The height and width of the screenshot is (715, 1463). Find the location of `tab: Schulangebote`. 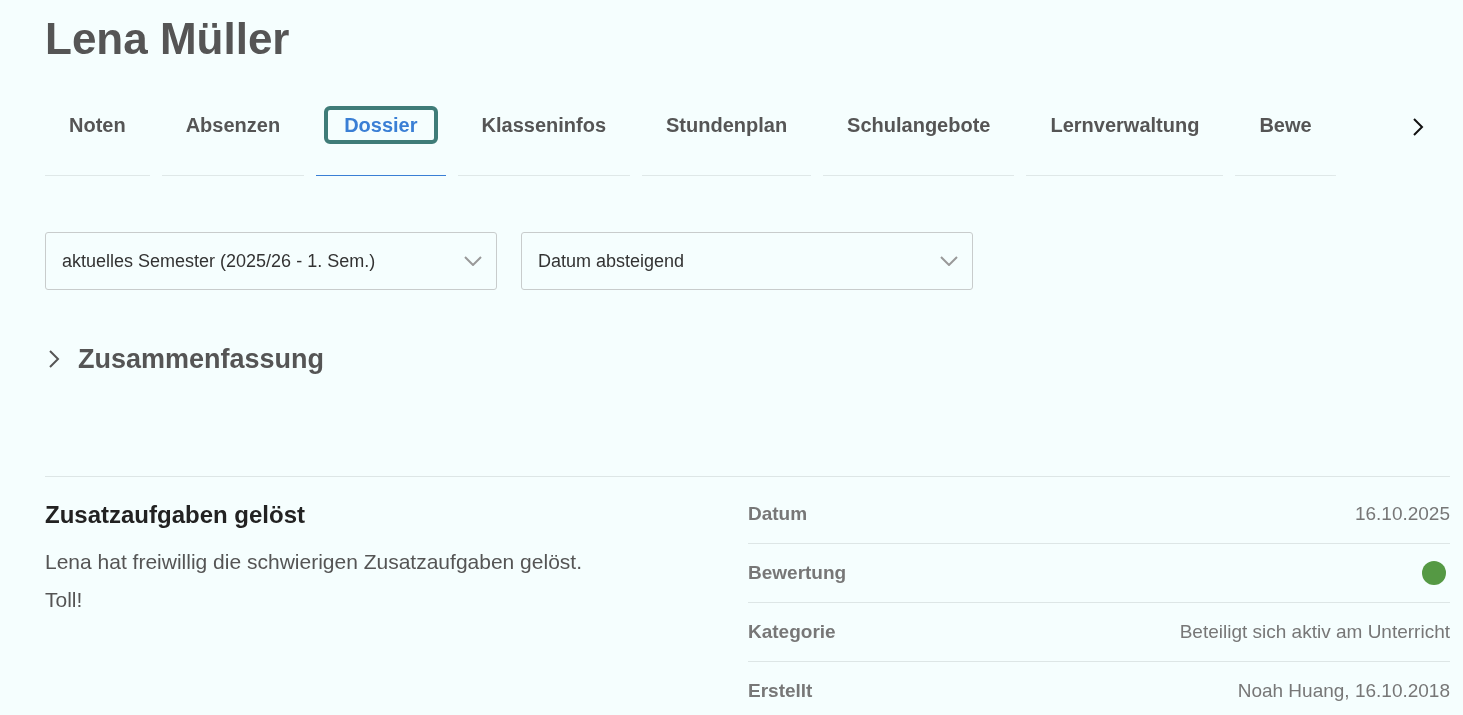

tab: Schulangebote is located at coordinates (919, 138).